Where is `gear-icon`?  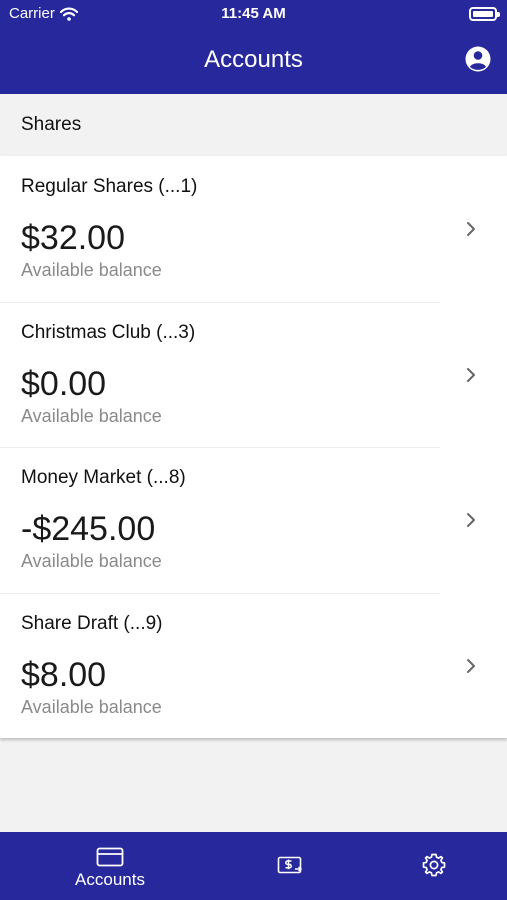 gear-icon is located at coordinates (434, 865).